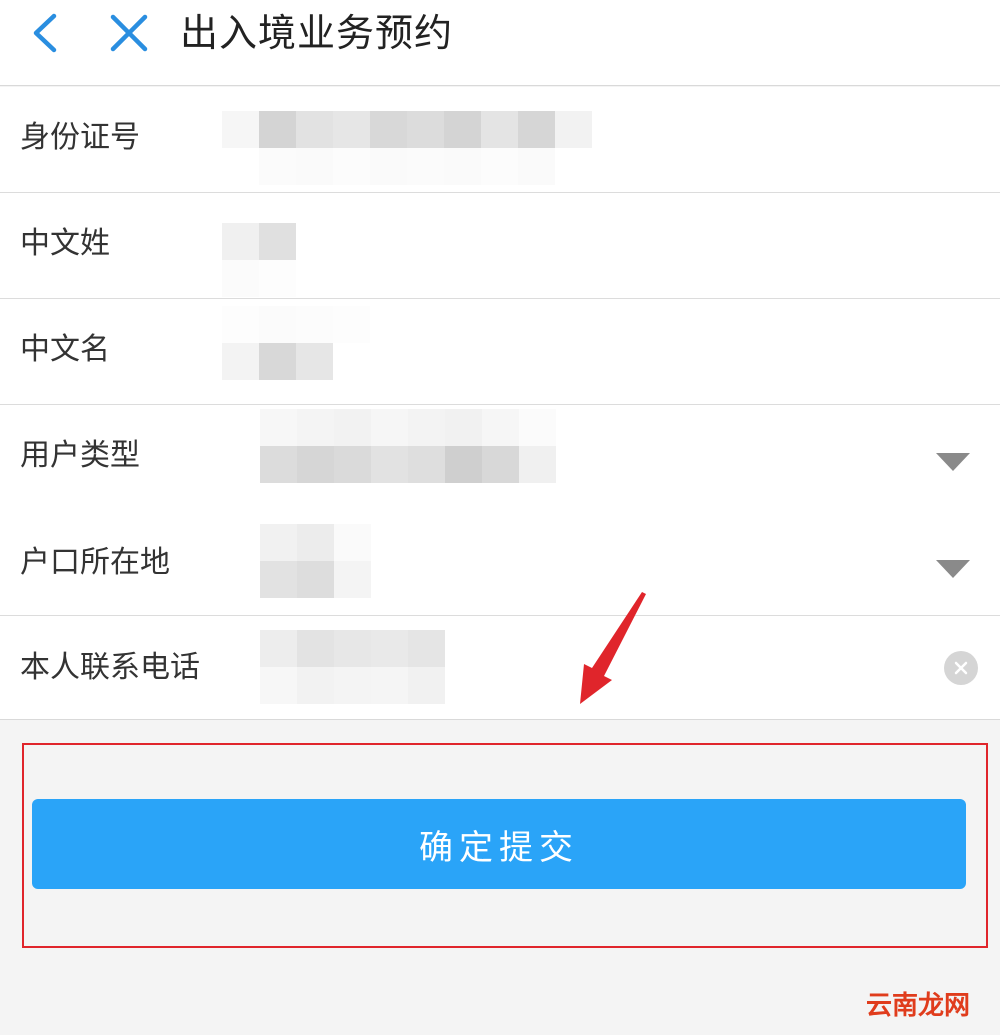  What do you see at coordinates (408, 446) in the screenshot?
I see `user-type-field` at bounding box center [408, 446].